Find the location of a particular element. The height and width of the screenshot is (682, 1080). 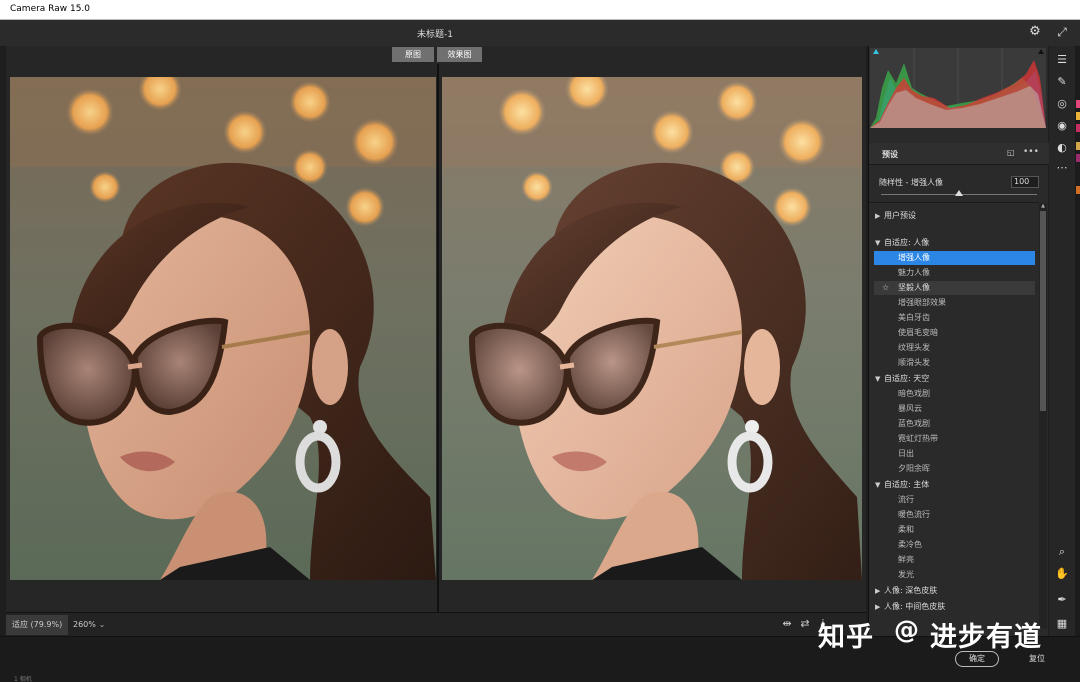

preset-item: 纹理头发 is located at coordinates (914, 348).